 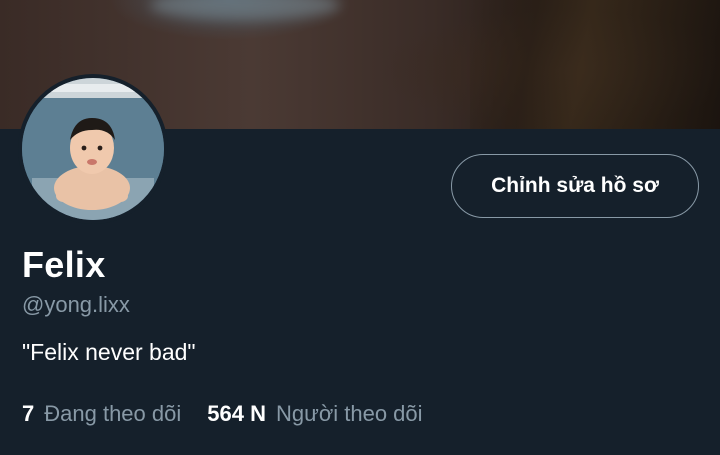 I want to click on followers-stat: 564 N Người theo dõi, so click(x=314, y=414).